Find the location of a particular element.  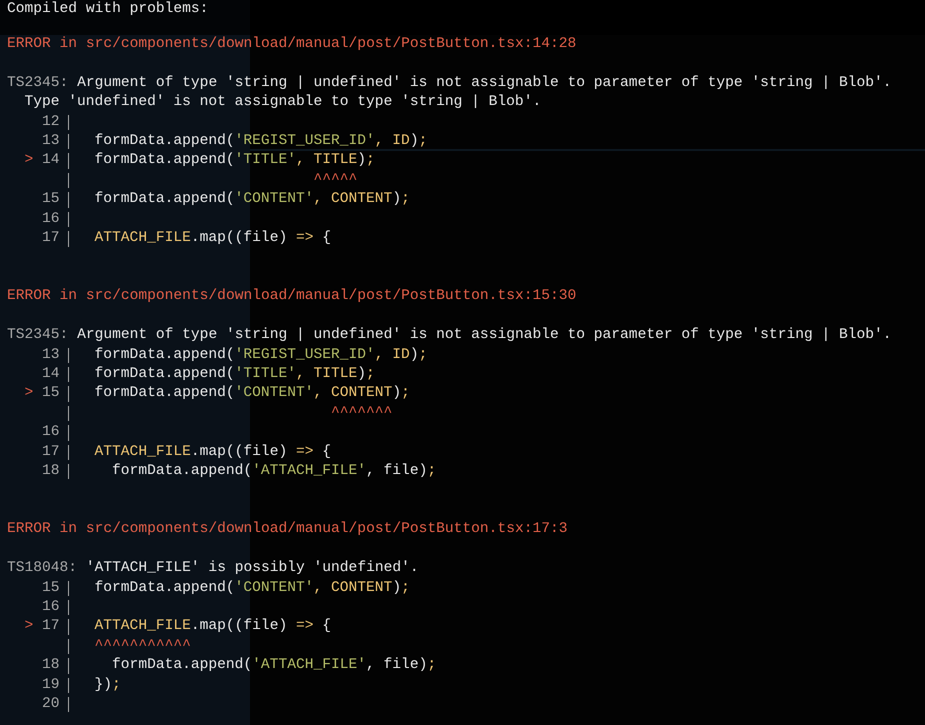

error-message: Type 'undefined' is not assignable to type 'string | Blob'. is located at coordinates (283, 102).